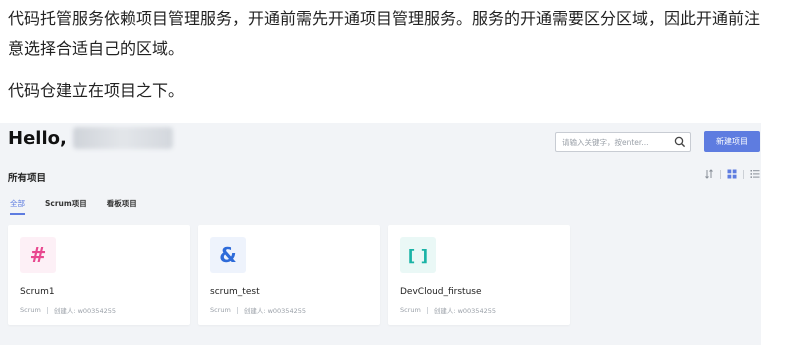 The image size is (797, 354). Describe the element at coordinates (755, 174) in the screenshot. I see `list-view-icon` at that location.